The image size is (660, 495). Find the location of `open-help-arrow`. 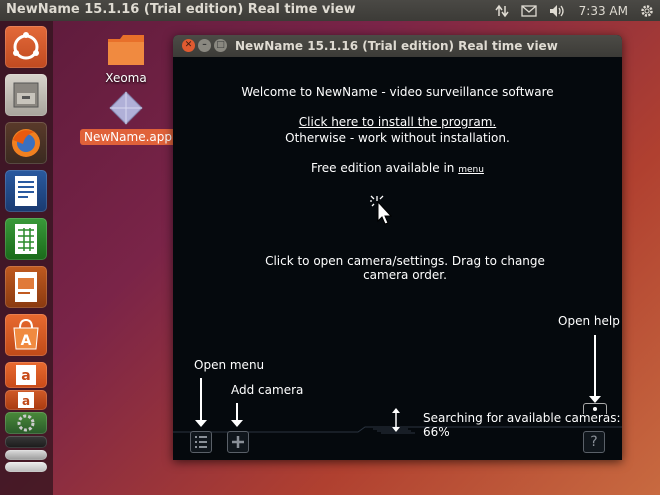

open-help-arrow is located at coordinates (595, 367).